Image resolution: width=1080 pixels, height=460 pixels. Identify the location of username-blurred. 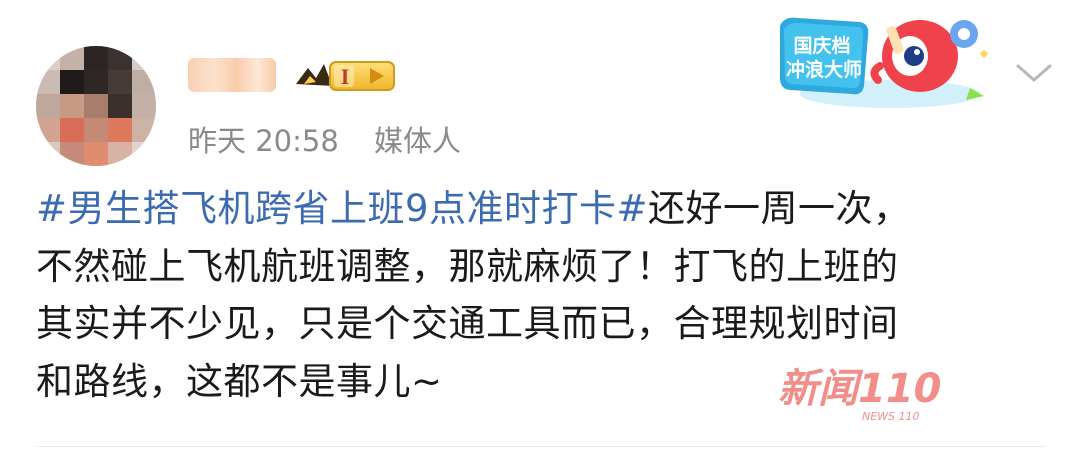
(232, 75).